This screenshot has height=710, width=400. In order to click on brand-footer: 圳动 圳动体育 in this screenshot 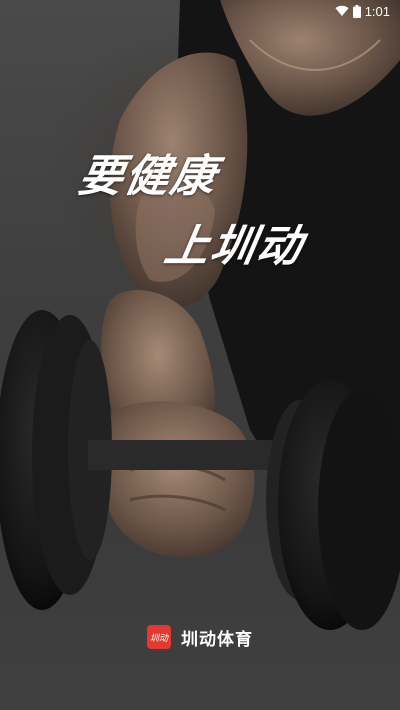, I will do `click(200, 637)`.